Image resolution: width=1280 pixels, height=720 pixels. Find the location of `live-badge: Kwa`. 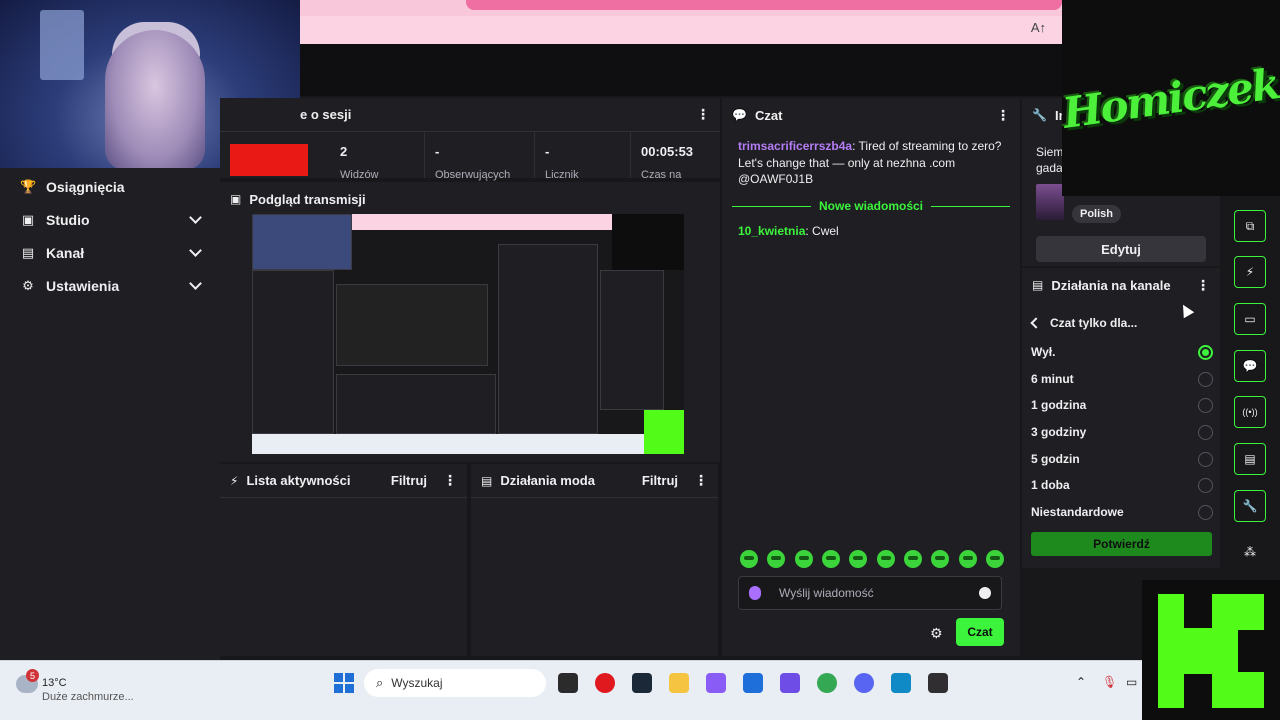

live-badge: Kwa is located at coordinates (269, 160).